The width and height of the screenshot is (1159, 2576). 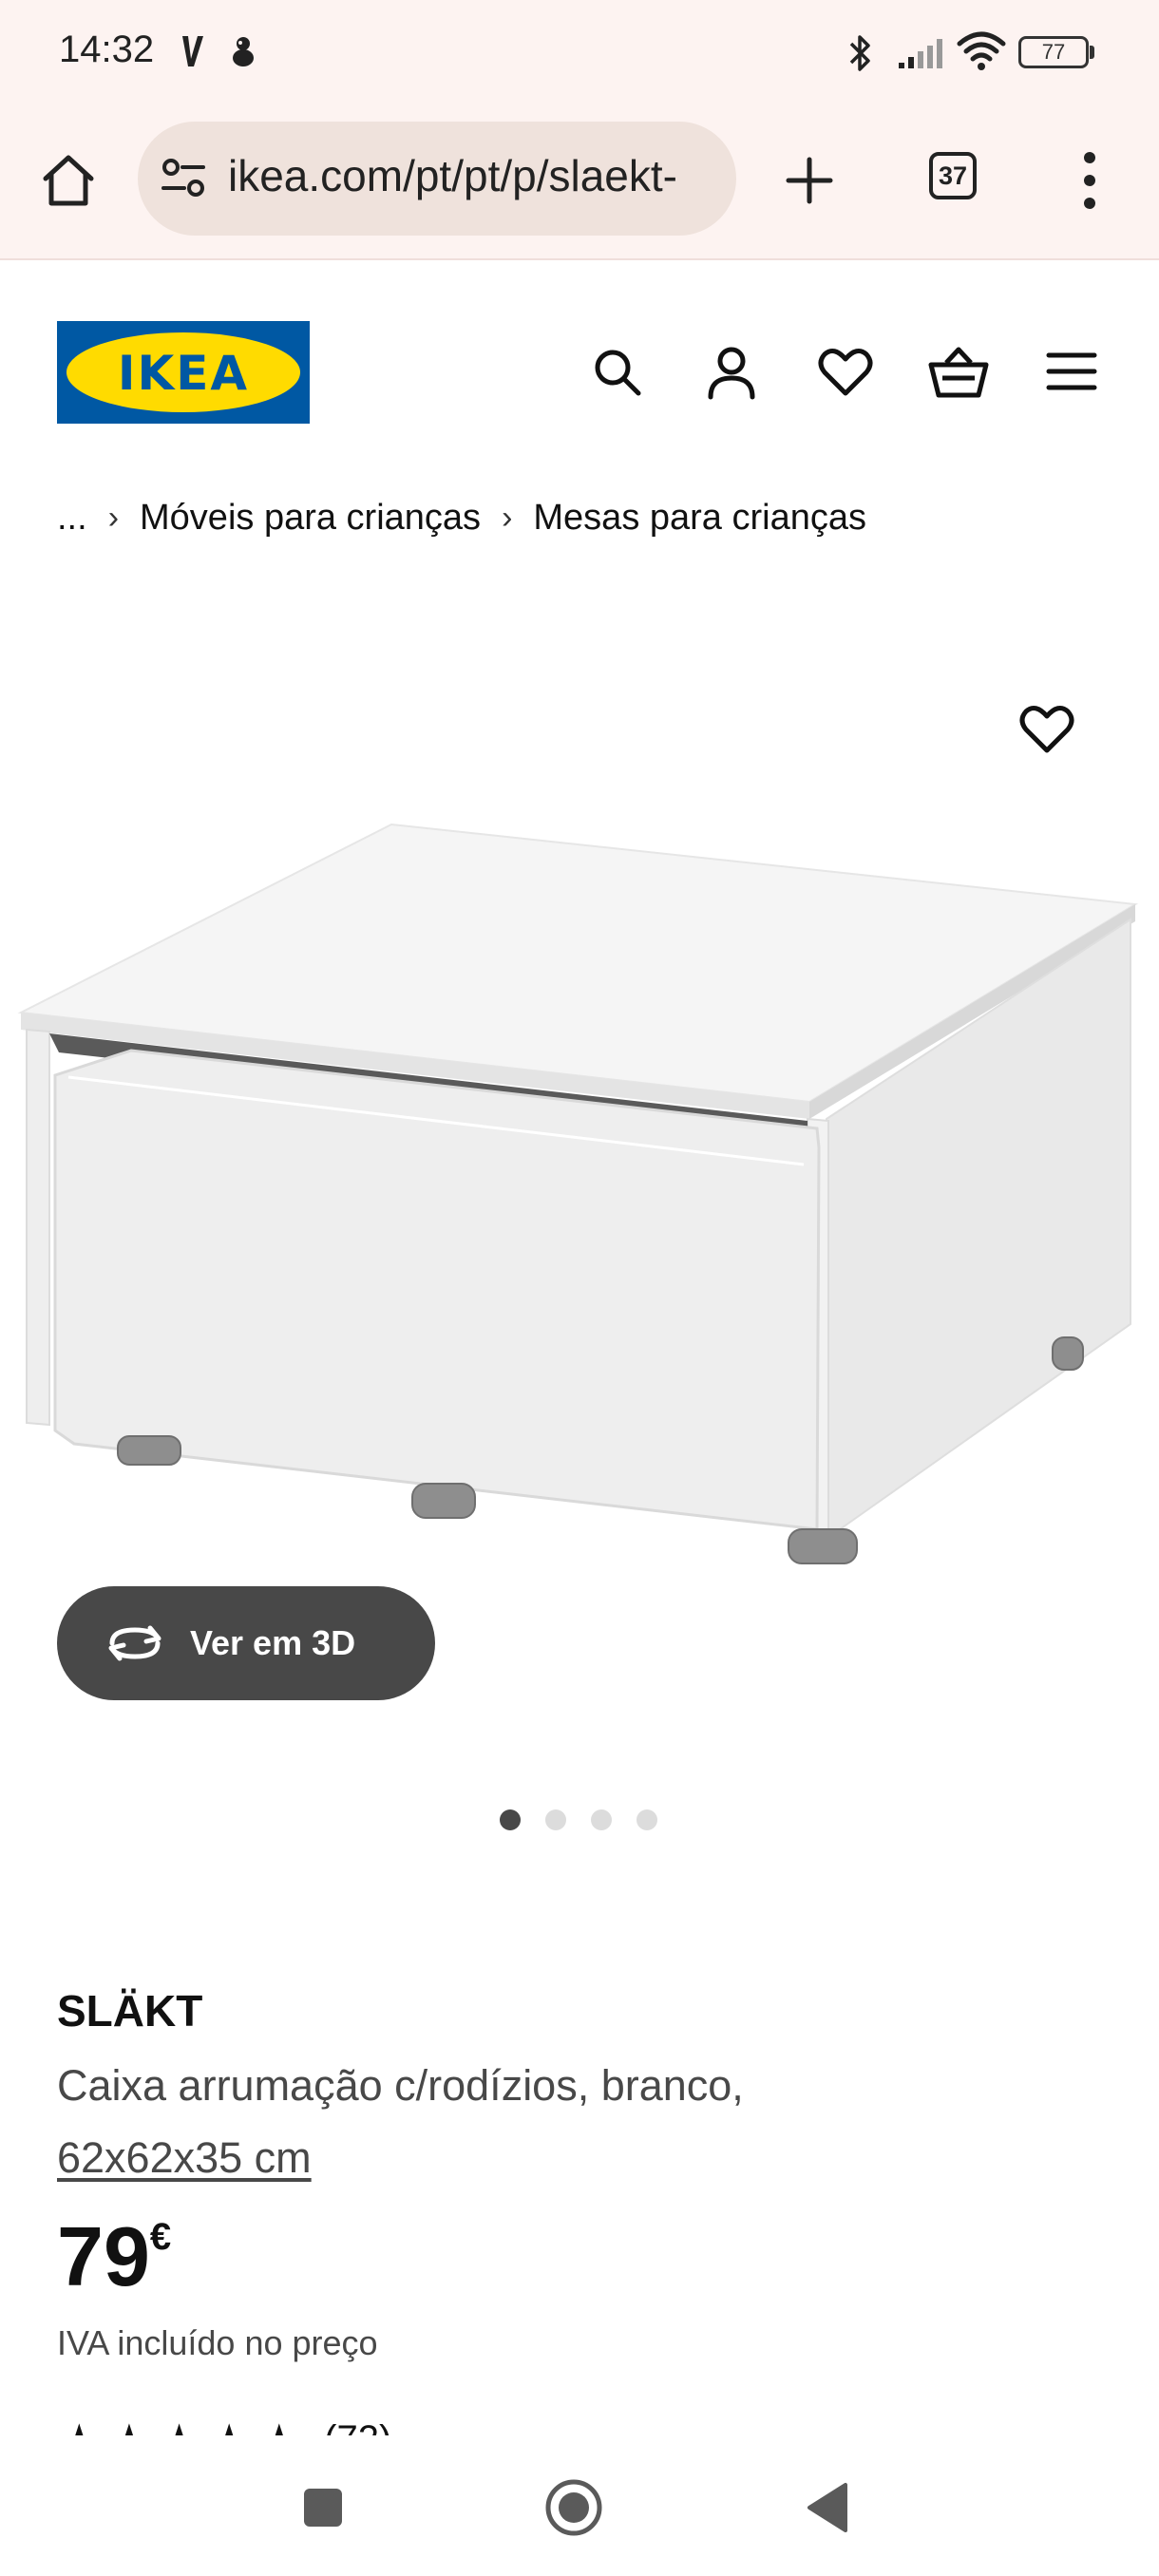 I want to click on ikea-logo: IKEA, so click(x=183, y=372).